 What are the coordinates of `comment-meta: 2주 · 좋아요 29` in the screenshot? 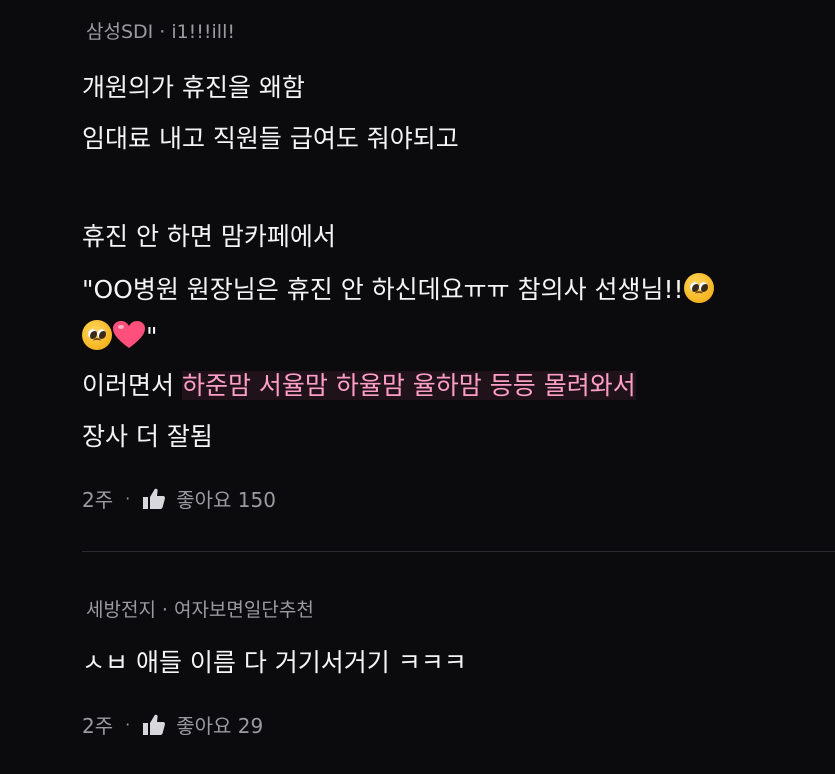 It's located at (172, 724).